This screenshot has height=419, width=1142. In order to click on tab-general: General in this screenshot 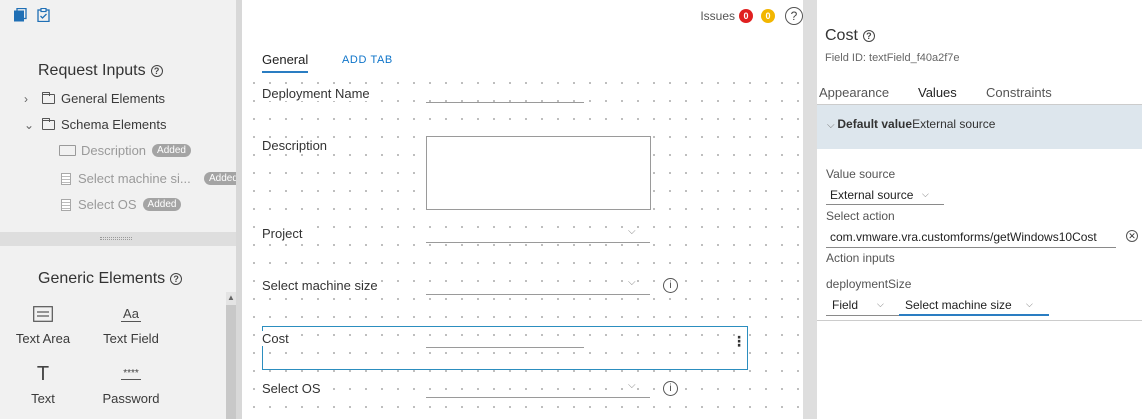, I will do `click(285, 62)`.